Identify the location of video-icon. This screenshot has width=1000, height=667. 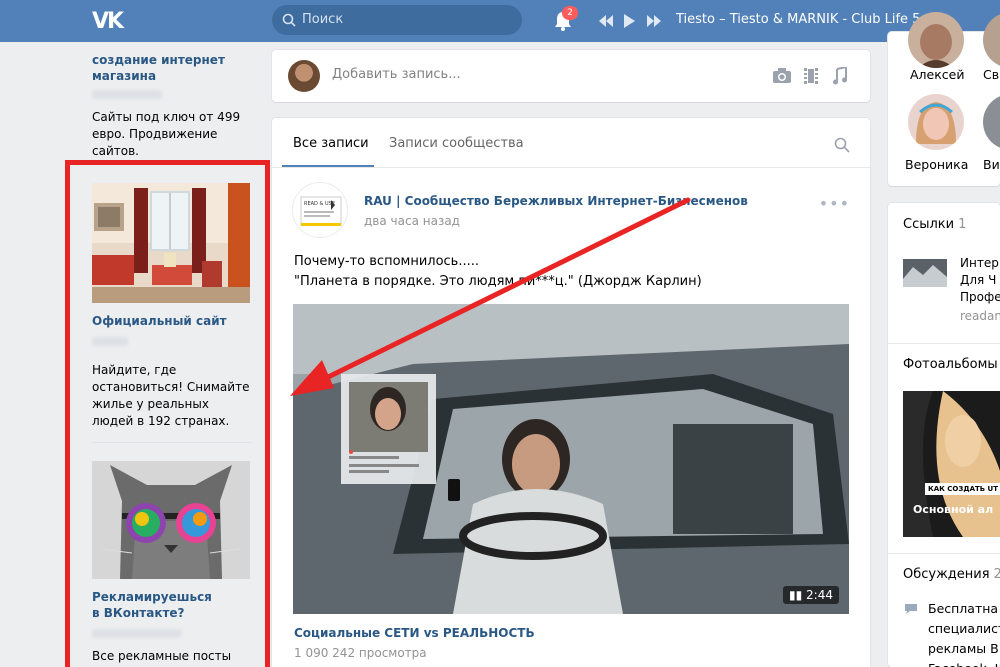
(811, 76).